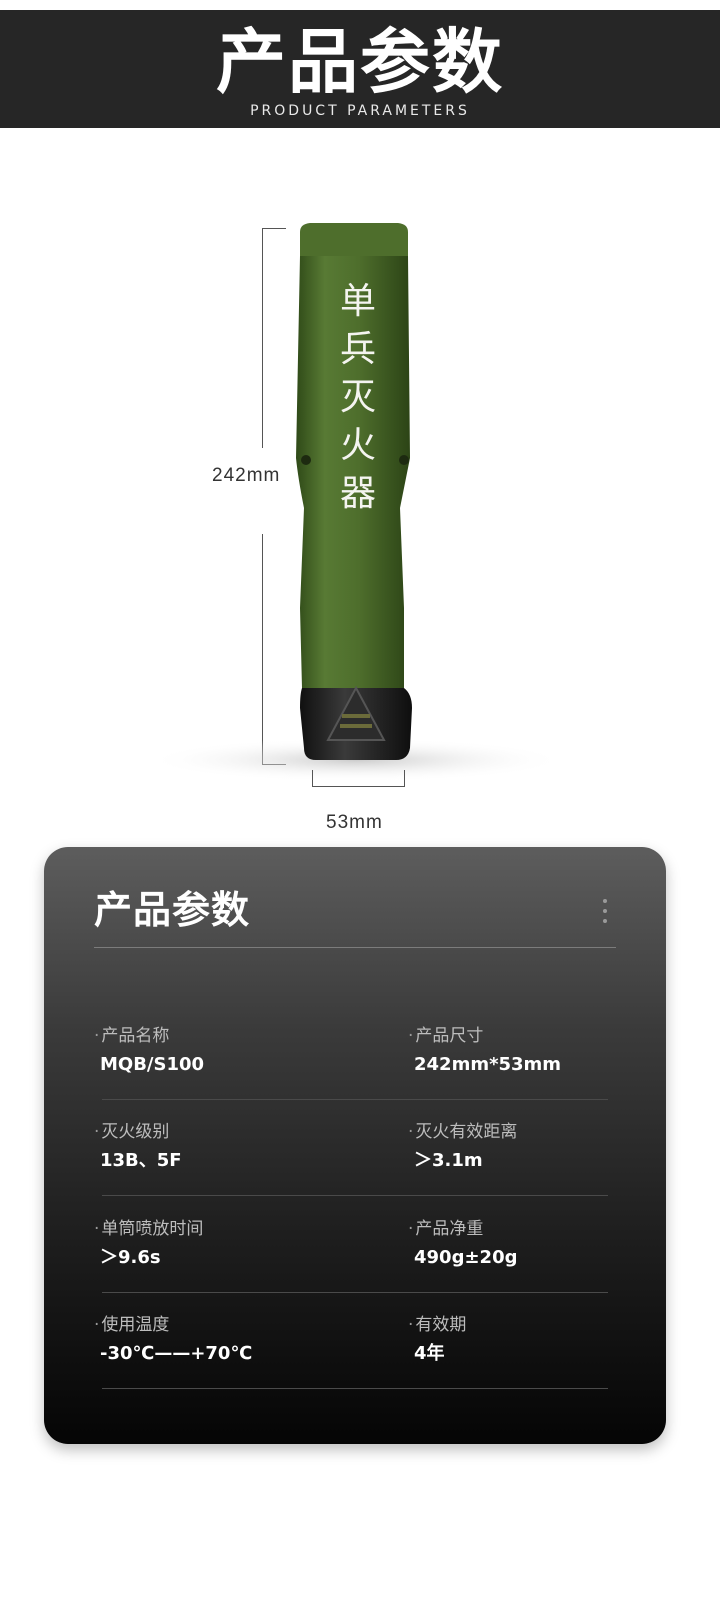 The height and width of the screenshot is (1600, 720). What do you see at coordinates (358, 786) in the screenshot?
I see `width-dimension-line` at bounding box center [358, 786].